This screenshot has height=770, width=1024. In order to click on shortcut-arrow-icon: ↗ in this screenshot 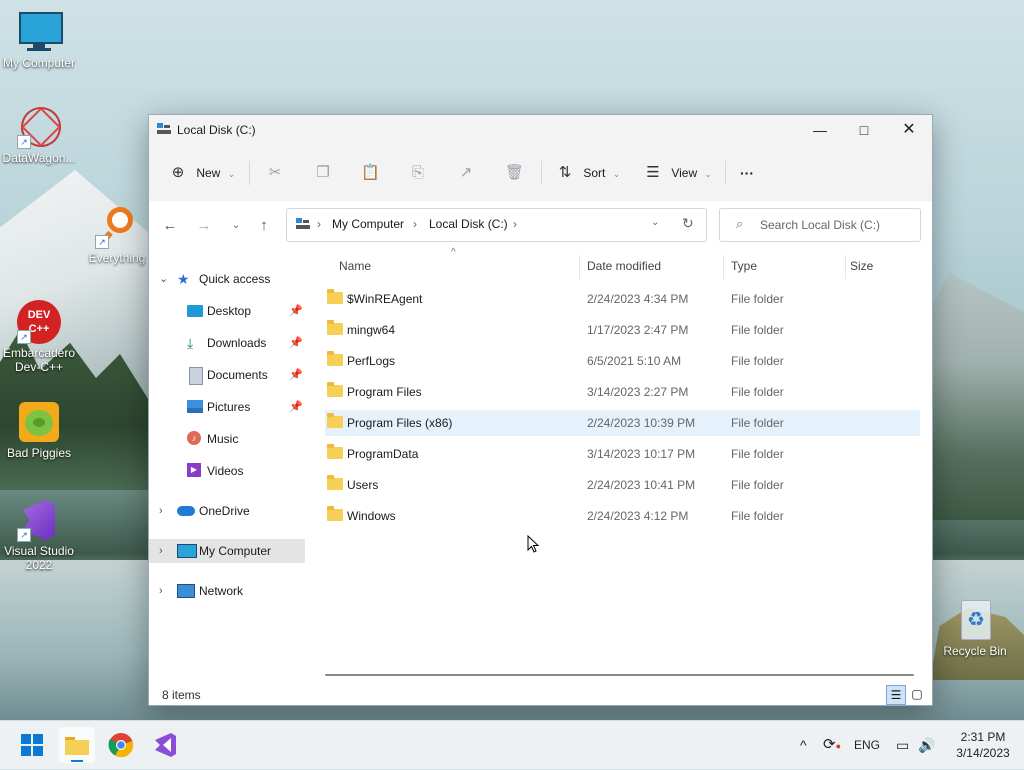, I will do `click(24, 337)`.